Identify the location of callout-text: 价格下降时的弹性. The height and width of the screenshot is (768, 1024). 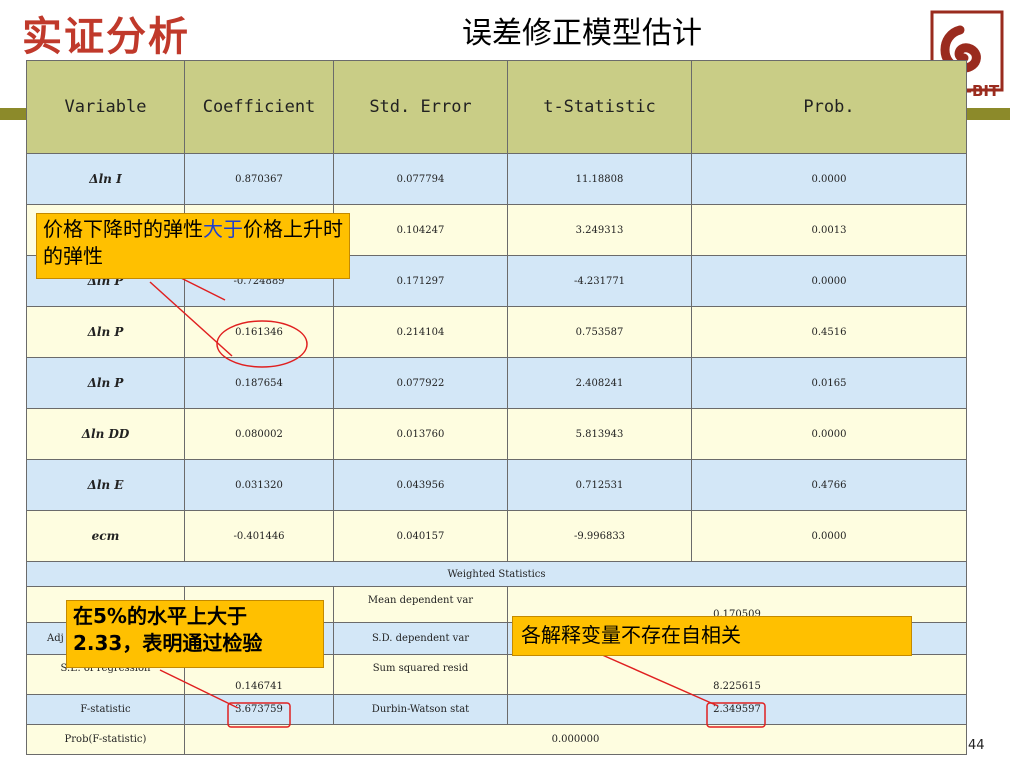
(123, 229).